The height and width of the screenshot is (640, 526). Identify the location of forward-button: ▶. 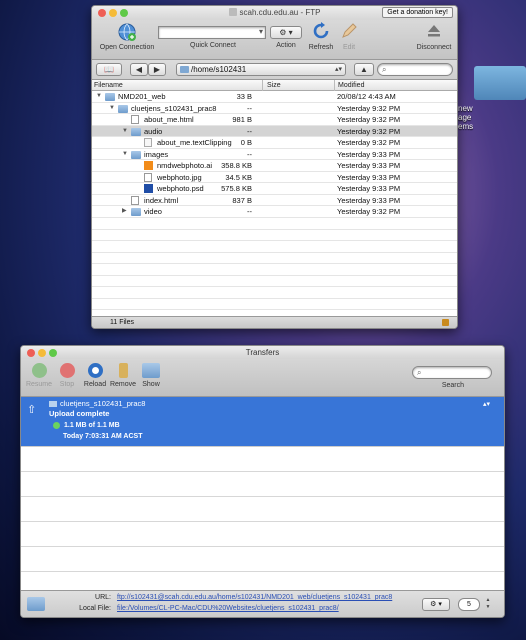
(157, 69).